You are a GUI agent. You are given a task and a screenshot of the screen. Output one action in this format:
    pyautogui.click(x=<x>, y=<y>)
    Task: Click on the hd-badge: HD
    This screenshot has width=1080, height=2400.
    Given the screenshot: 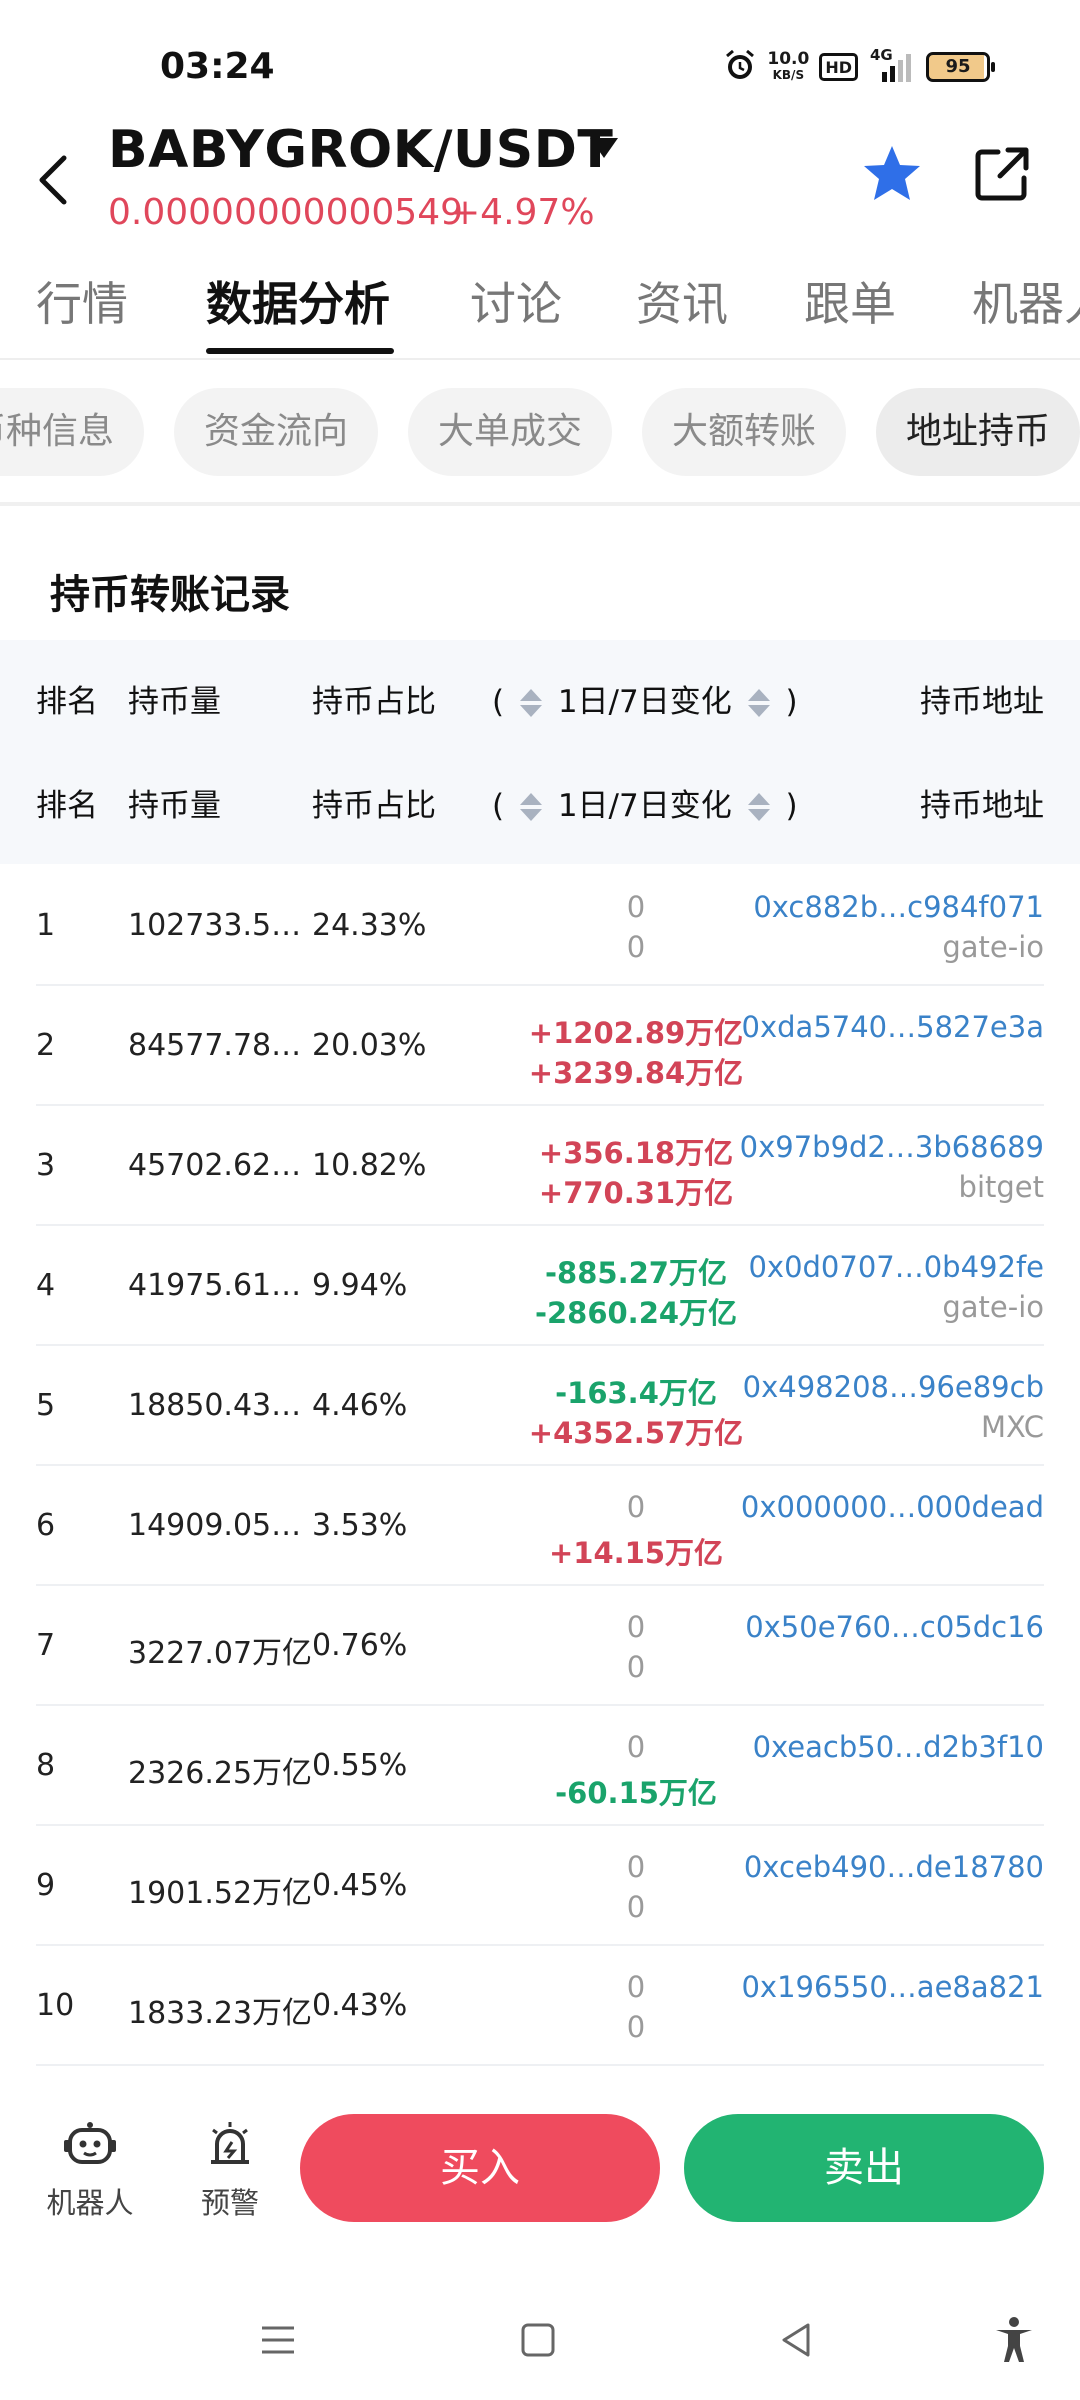 What is the action you would take?
    pyautogui.click(x=838, y=67)
    